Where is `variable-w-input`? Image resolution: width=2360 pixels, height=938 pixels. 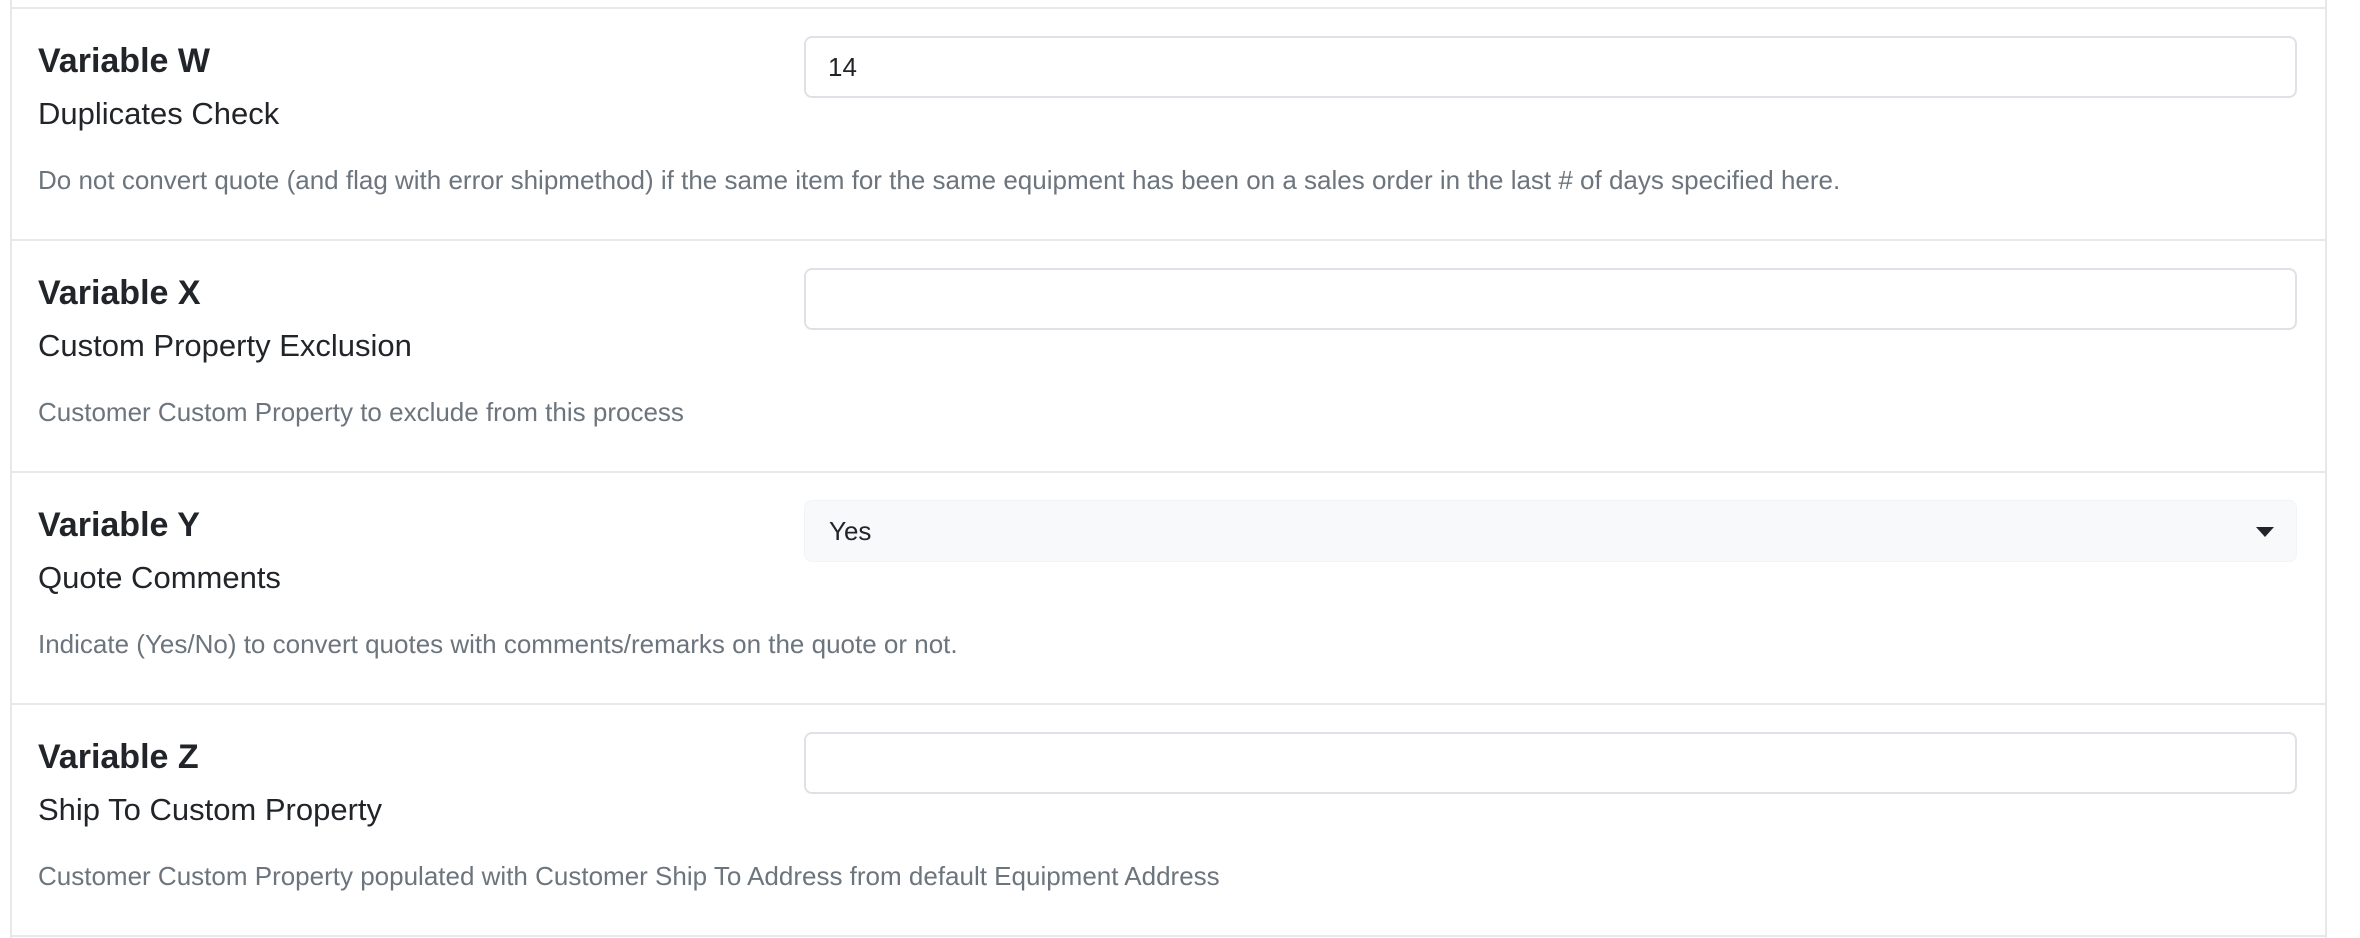 variable-w-input is located at coordinates (1550, 67).